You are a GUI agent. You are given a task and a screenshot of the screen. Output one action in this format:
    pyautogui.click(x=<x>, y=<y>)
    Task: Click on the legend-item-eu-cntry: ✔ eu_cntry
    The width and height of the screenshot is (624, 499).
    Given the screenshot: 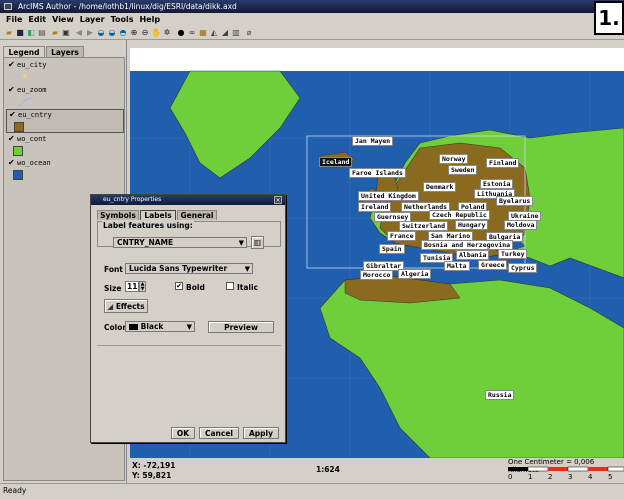 What is the action you would take?
    pyautogui.click(x=65, y=121)
    